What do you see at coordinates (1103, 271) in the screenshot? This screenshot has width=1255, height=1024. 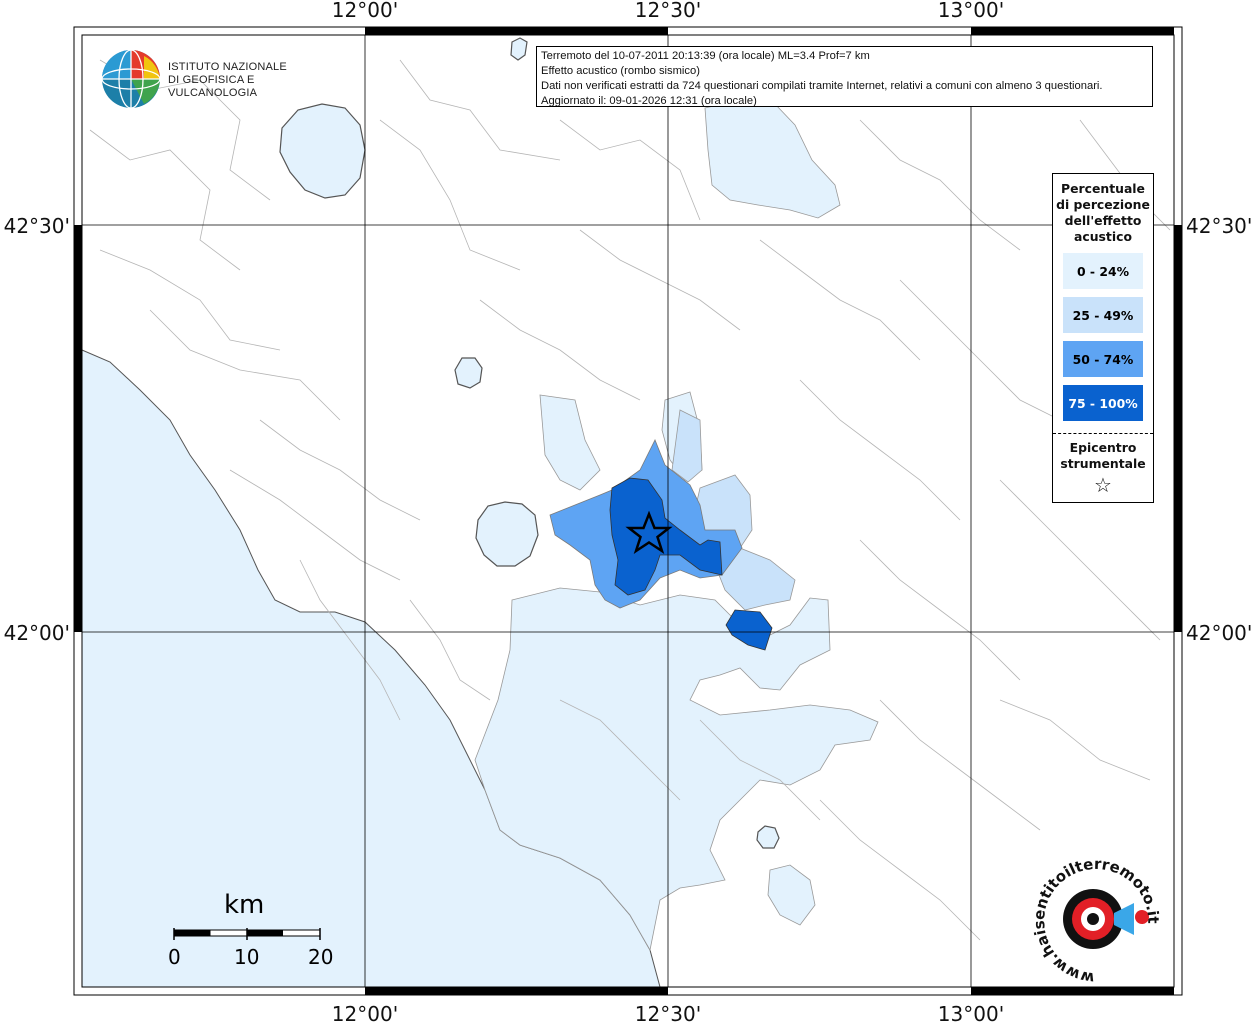 I see `legend-class-1: 0 - 24%` at bounding box center [1103, 271].